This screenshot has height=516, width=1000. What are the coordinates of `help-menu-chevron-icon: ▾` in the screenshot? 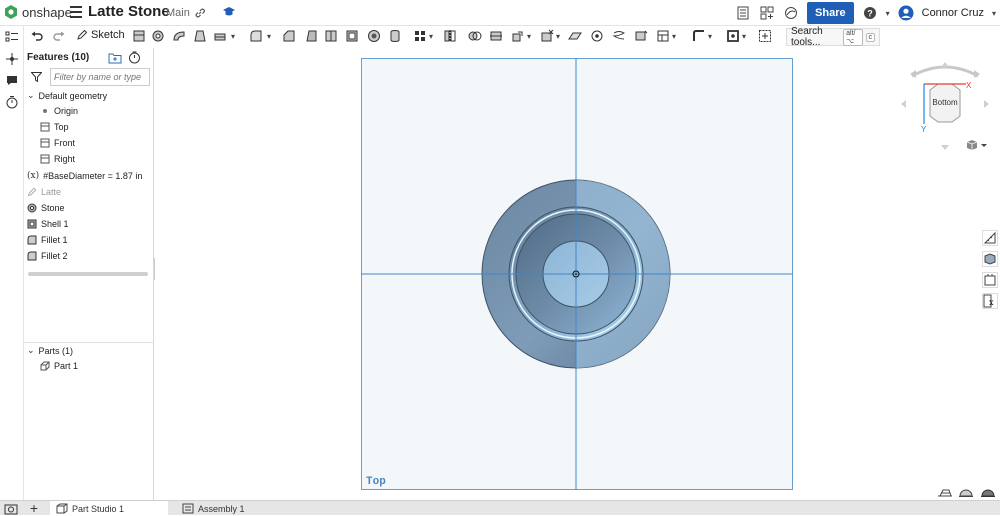 It's located at (888, 13).